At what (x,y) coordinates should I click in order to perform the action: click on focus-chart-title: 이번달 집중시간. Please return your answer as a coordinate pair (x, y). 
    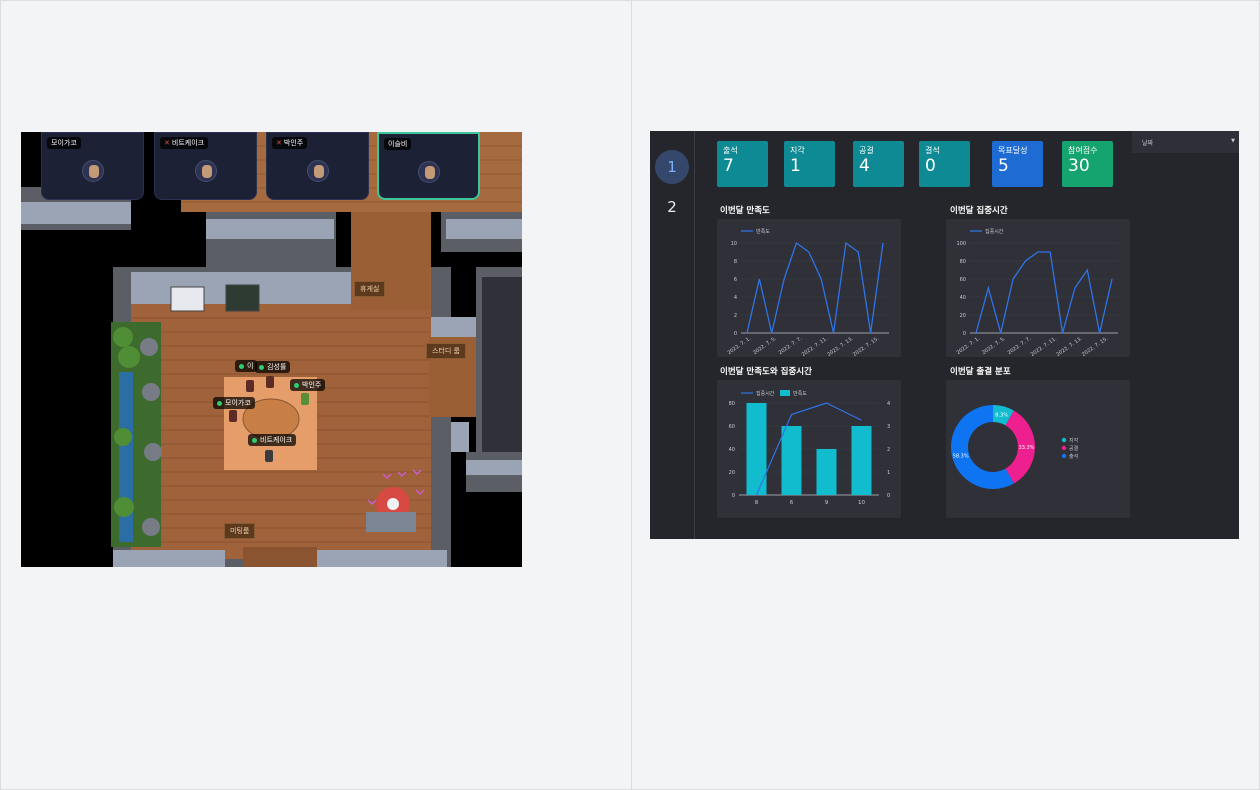
    Looking at the image, I should click on (979, 211).